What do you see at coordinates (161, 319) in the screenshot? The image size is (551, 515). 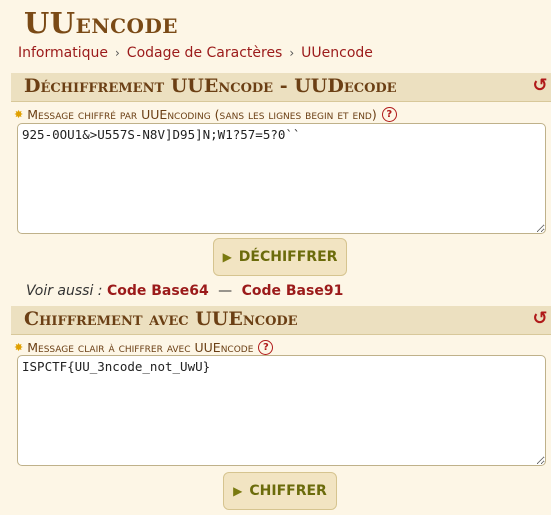 I see `encode-section-title: Chiffrement avec UUEncode` at bounding box center [161, 319].